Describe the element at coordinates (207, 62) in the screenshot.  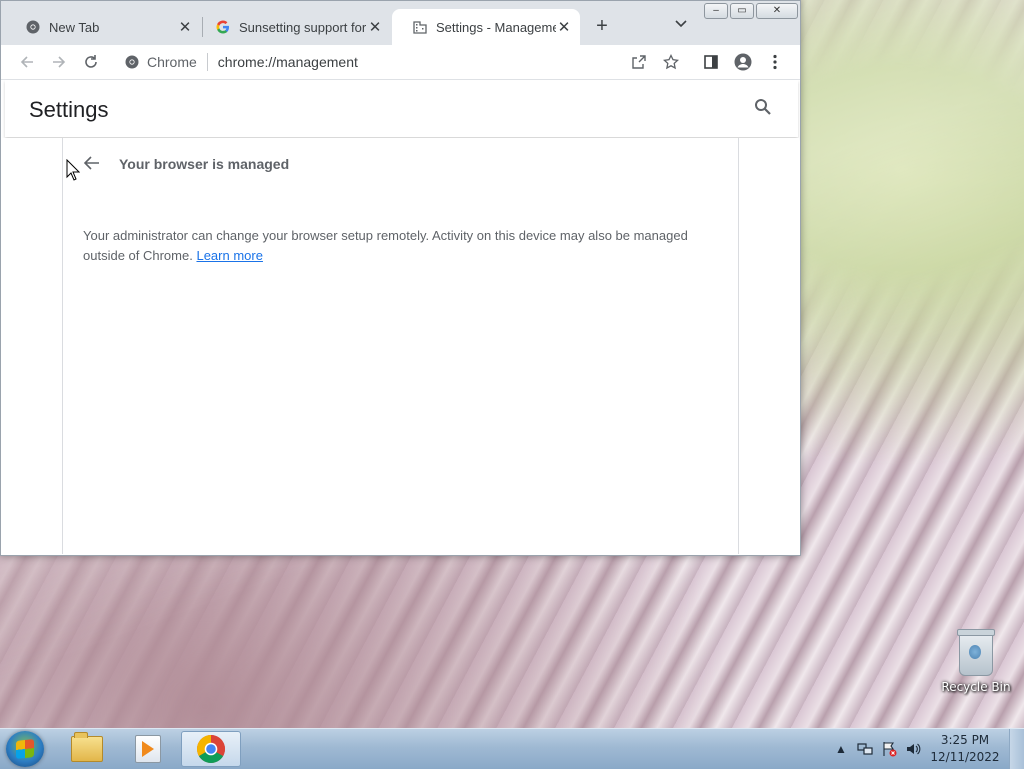
I see `omnibox-divider` at that location.